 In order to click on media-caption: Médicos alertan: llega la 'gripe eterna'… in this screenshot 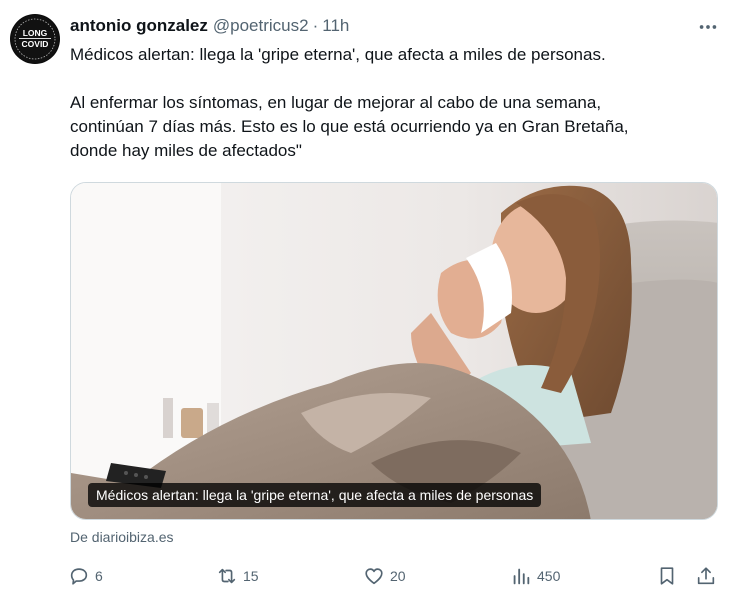, I will do `click(315, 495)`.